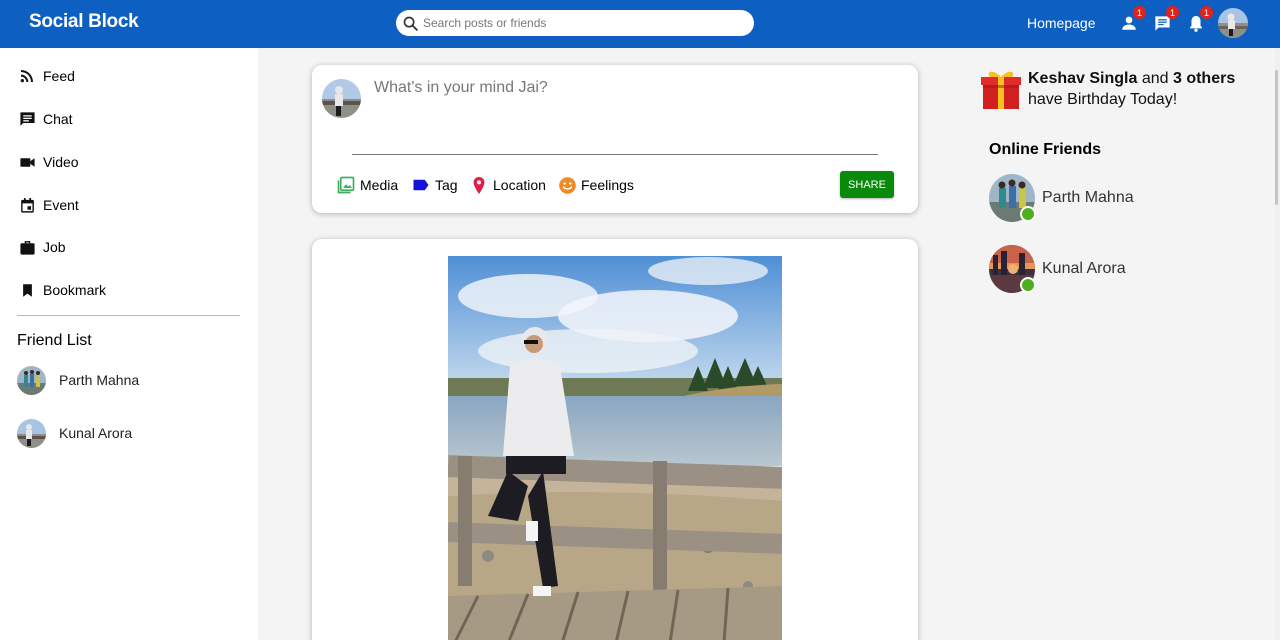  What do you see at coordinates (41, 247) in the screenshot?
I see `sidebar-item-job: Job` at bounding box center [41, 247].